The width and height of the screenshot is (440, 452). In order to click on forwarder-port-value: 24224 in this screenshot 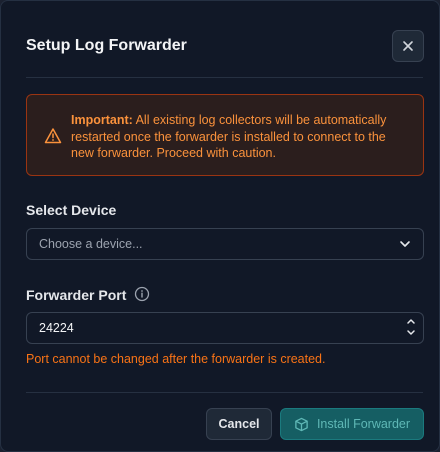, I will do `click(56, 328)`.